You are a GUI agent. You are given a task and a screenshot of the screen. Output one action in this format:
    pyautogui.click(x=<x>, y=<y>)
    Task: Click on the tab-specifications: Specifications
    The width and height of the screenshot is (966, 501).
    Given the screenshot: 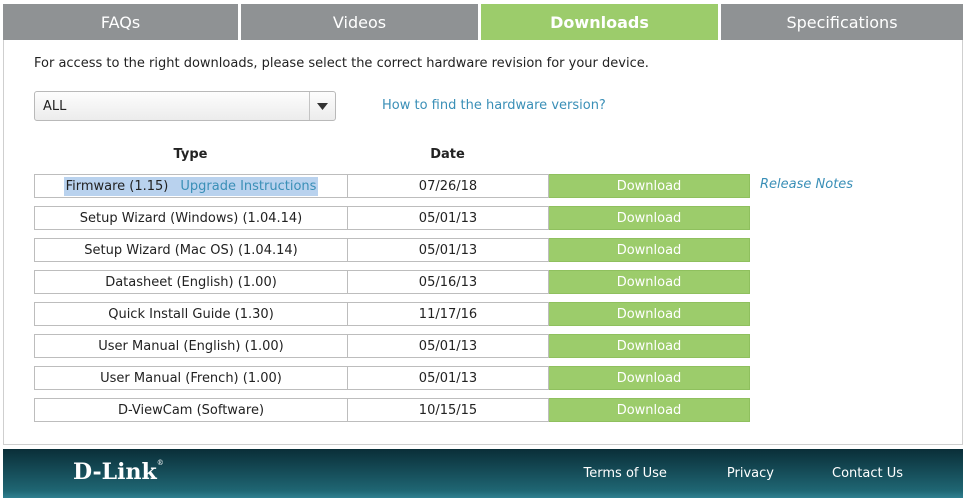 What is the action you would take?
    pyautogui.click(x=842, y=22)
    